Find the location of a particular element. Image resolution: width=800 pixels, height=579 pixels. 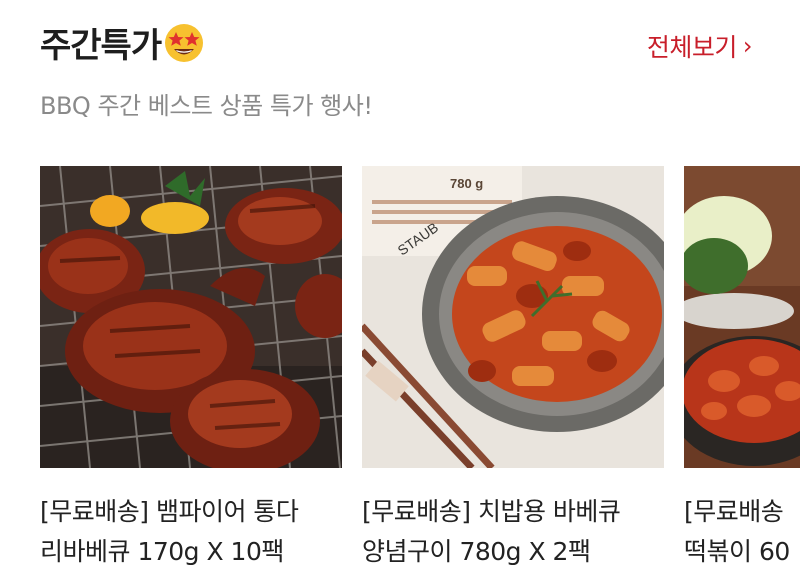

star-struck-emoji-icon is located at coordinates (184, 42).